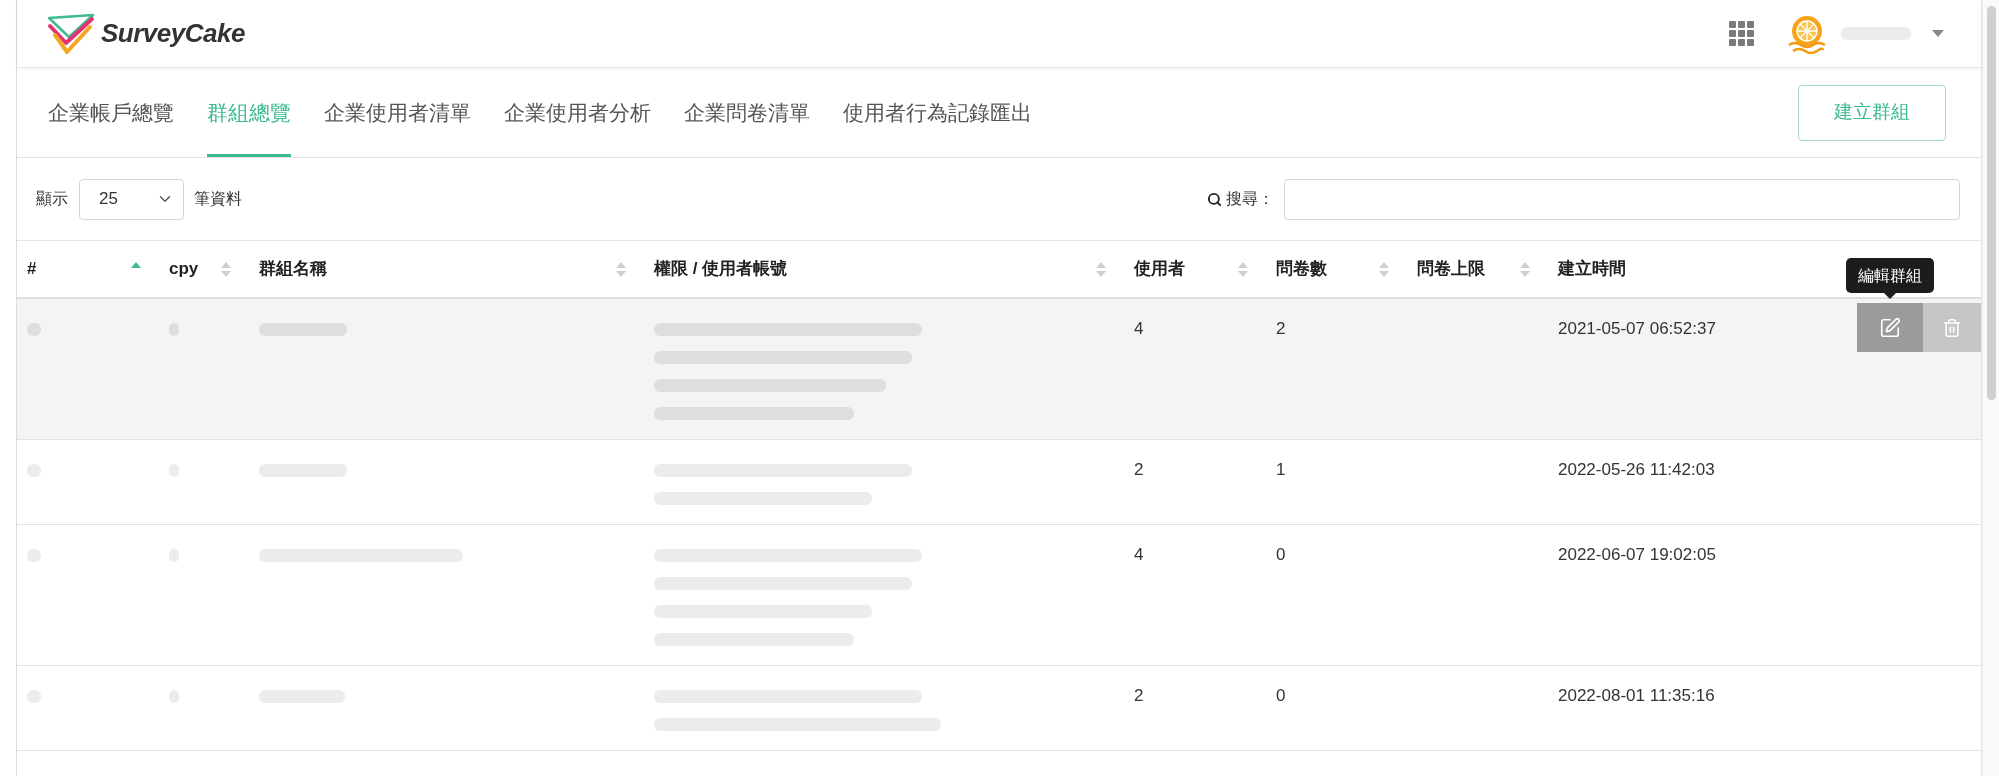  I want to click on caret-down-icon, so click(1938, 33).